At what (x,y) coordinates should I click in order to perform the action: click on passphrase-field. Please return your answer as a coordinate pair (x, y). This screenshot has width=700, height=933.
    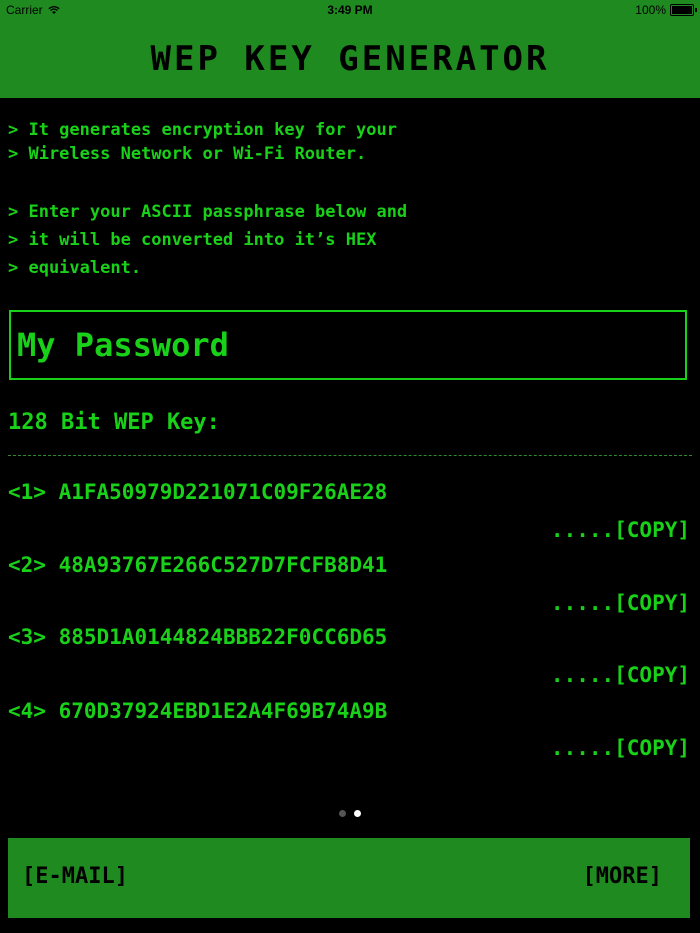
    Looking at the image, I should click on (348, 345).